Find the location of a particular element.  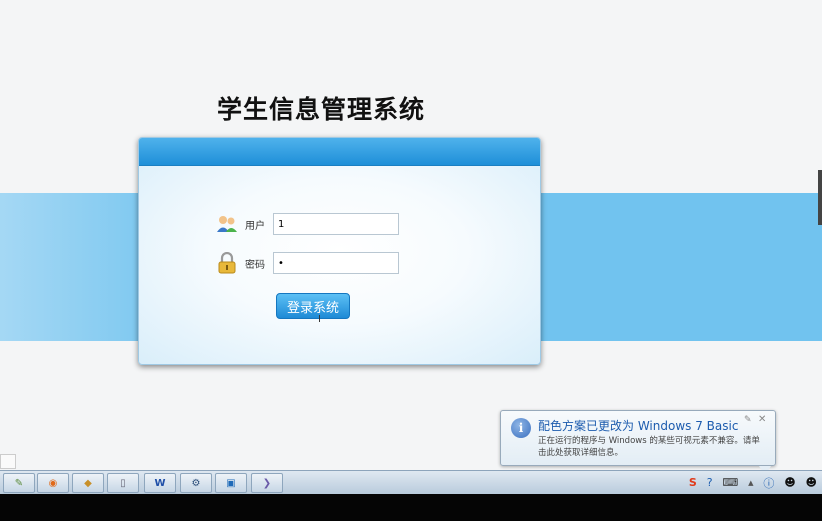

screen-bottom-bar is located at coordinates (411, 507).